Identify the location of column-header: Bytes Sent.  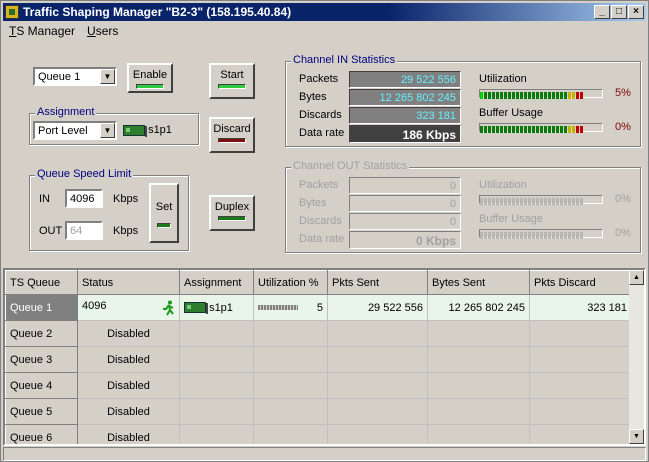
(478, 282).